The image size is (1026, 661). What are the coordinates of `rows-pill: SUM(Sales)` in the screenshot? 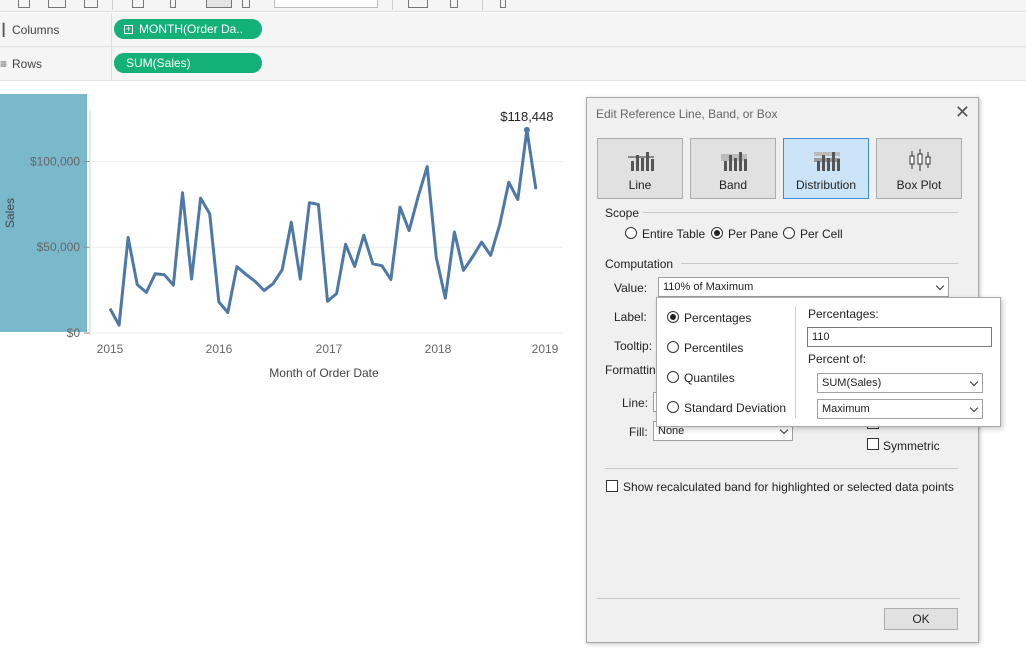 It's located at (188, 63).